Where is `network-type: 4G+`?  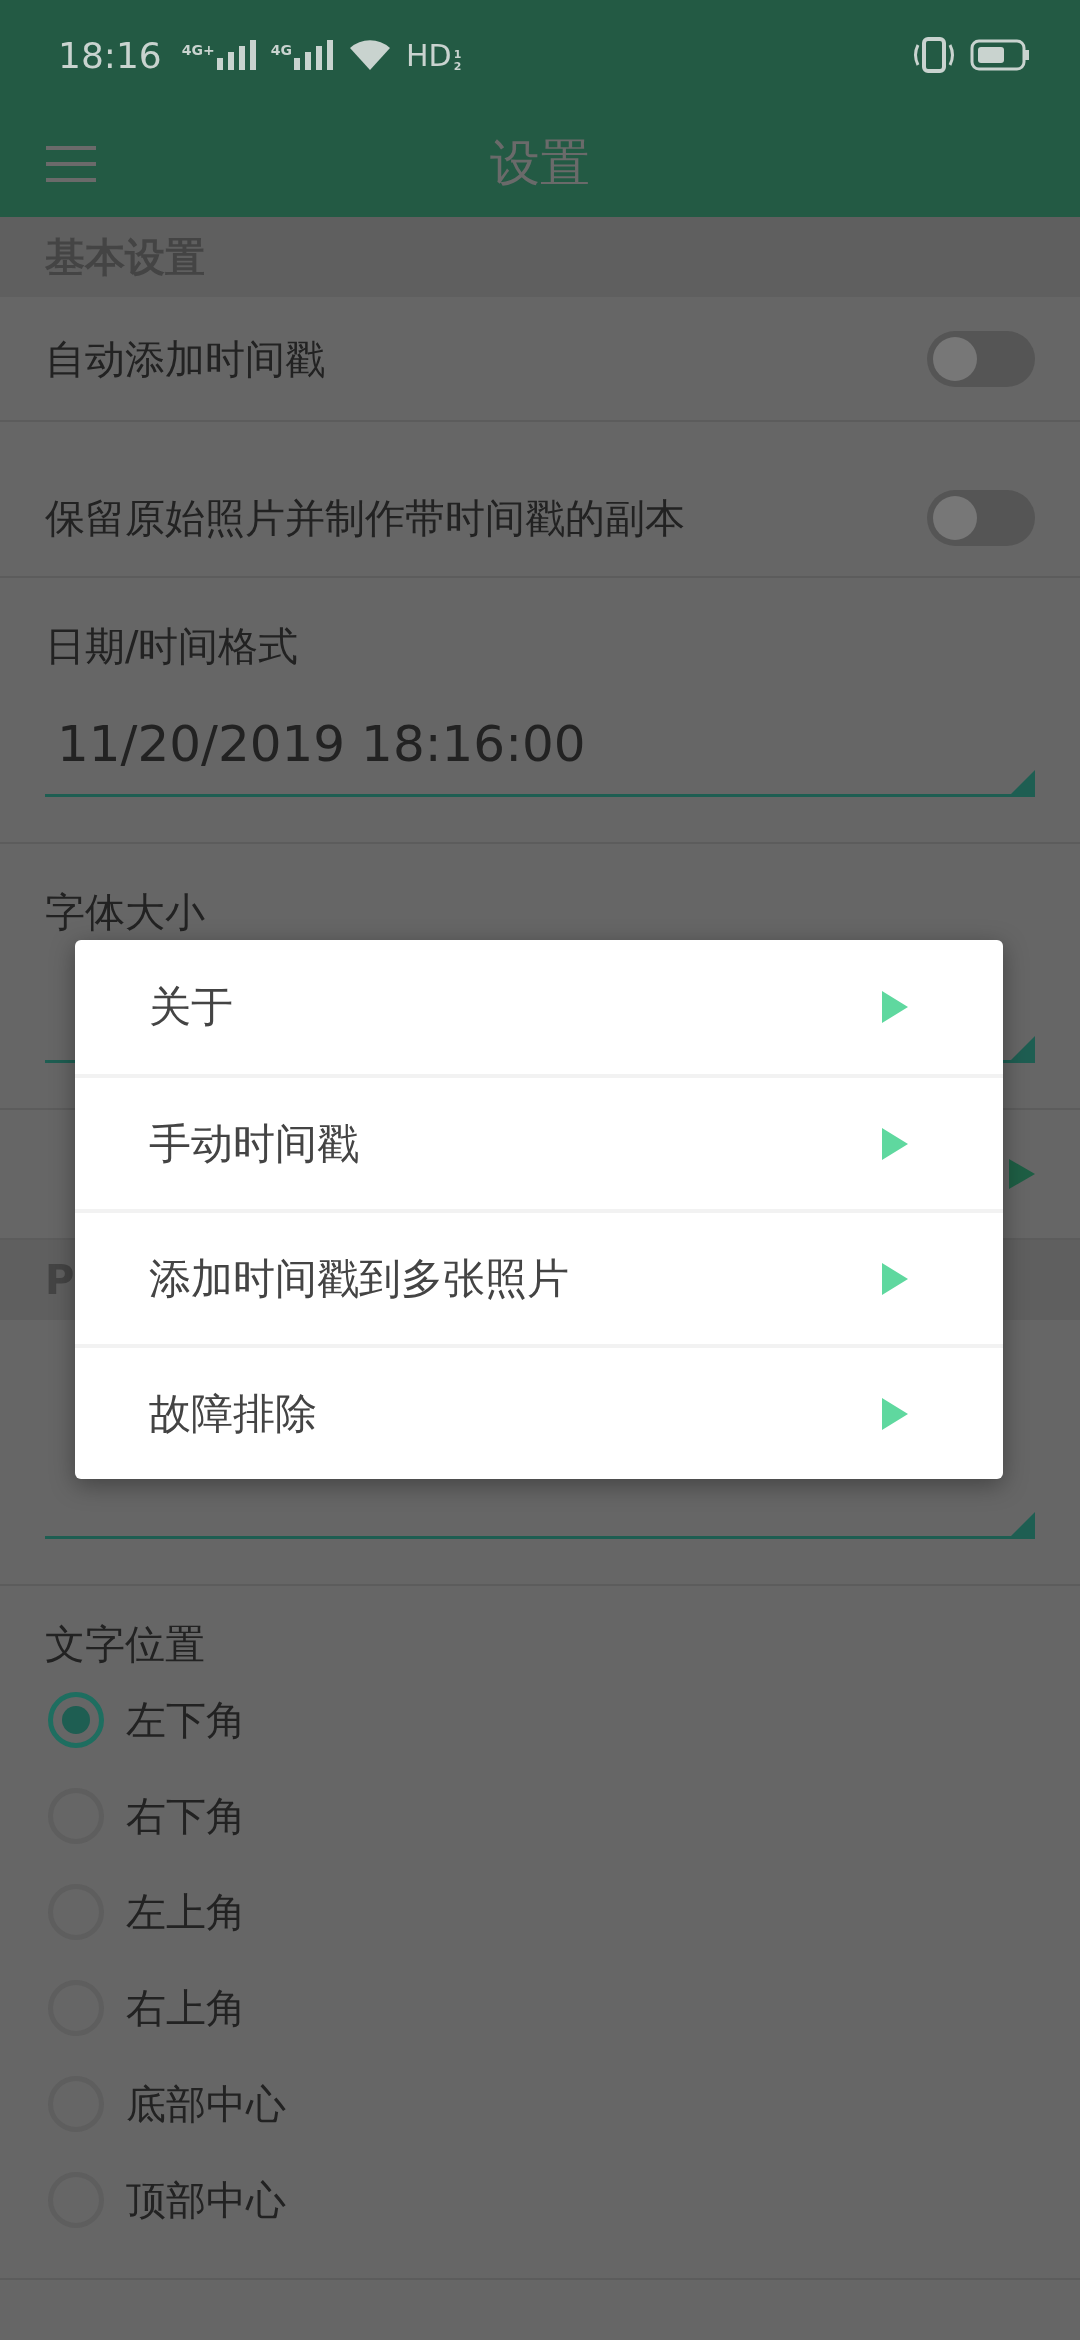
network-type: 4G+ is located at coordinates (198, 50).